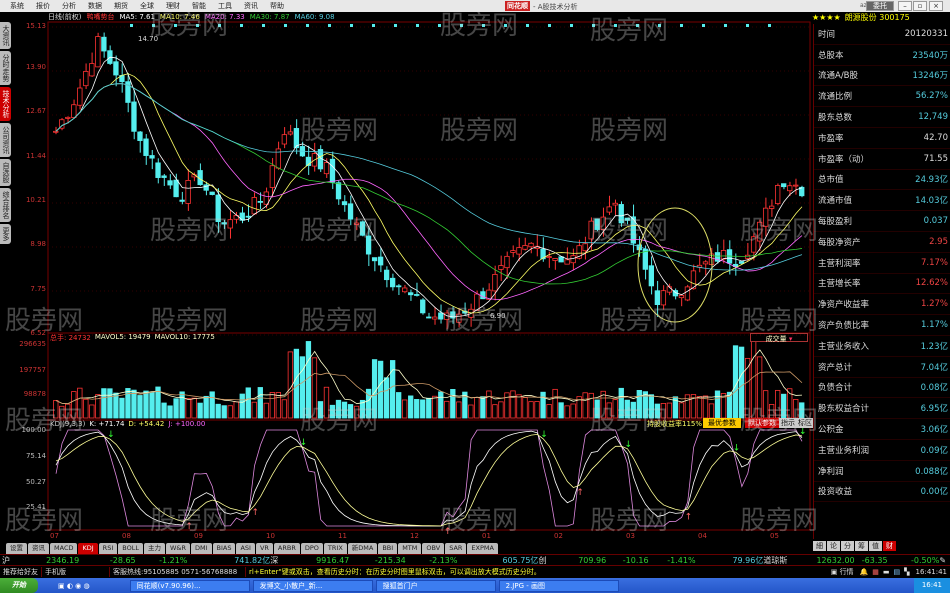  Describe the element at coordinates (64, 548) in the screenshot. I see `indicator-tab: MACD` at that location.